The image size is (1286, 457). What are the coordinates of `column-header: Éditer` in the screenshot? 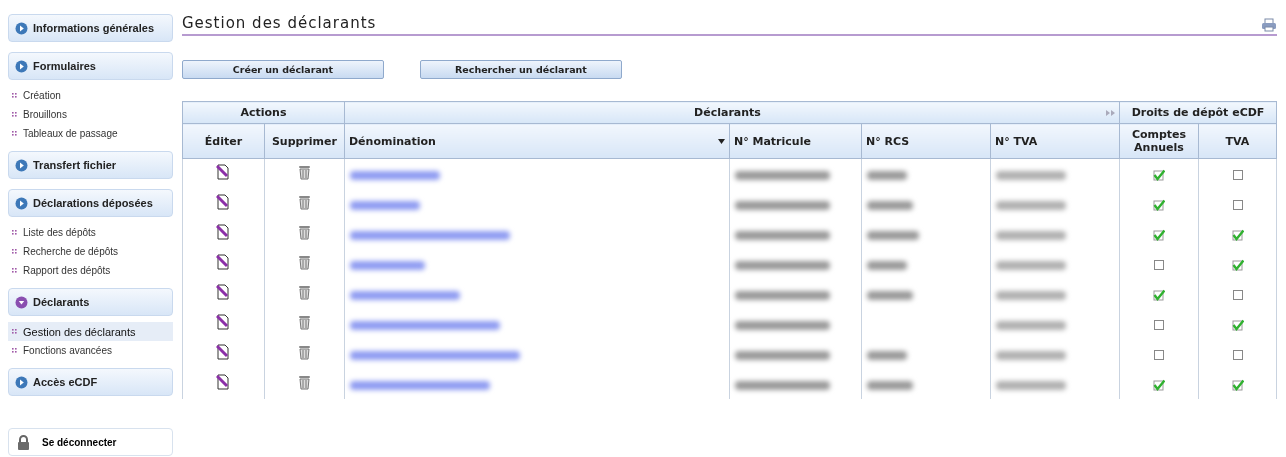 It's located at (223, 141).